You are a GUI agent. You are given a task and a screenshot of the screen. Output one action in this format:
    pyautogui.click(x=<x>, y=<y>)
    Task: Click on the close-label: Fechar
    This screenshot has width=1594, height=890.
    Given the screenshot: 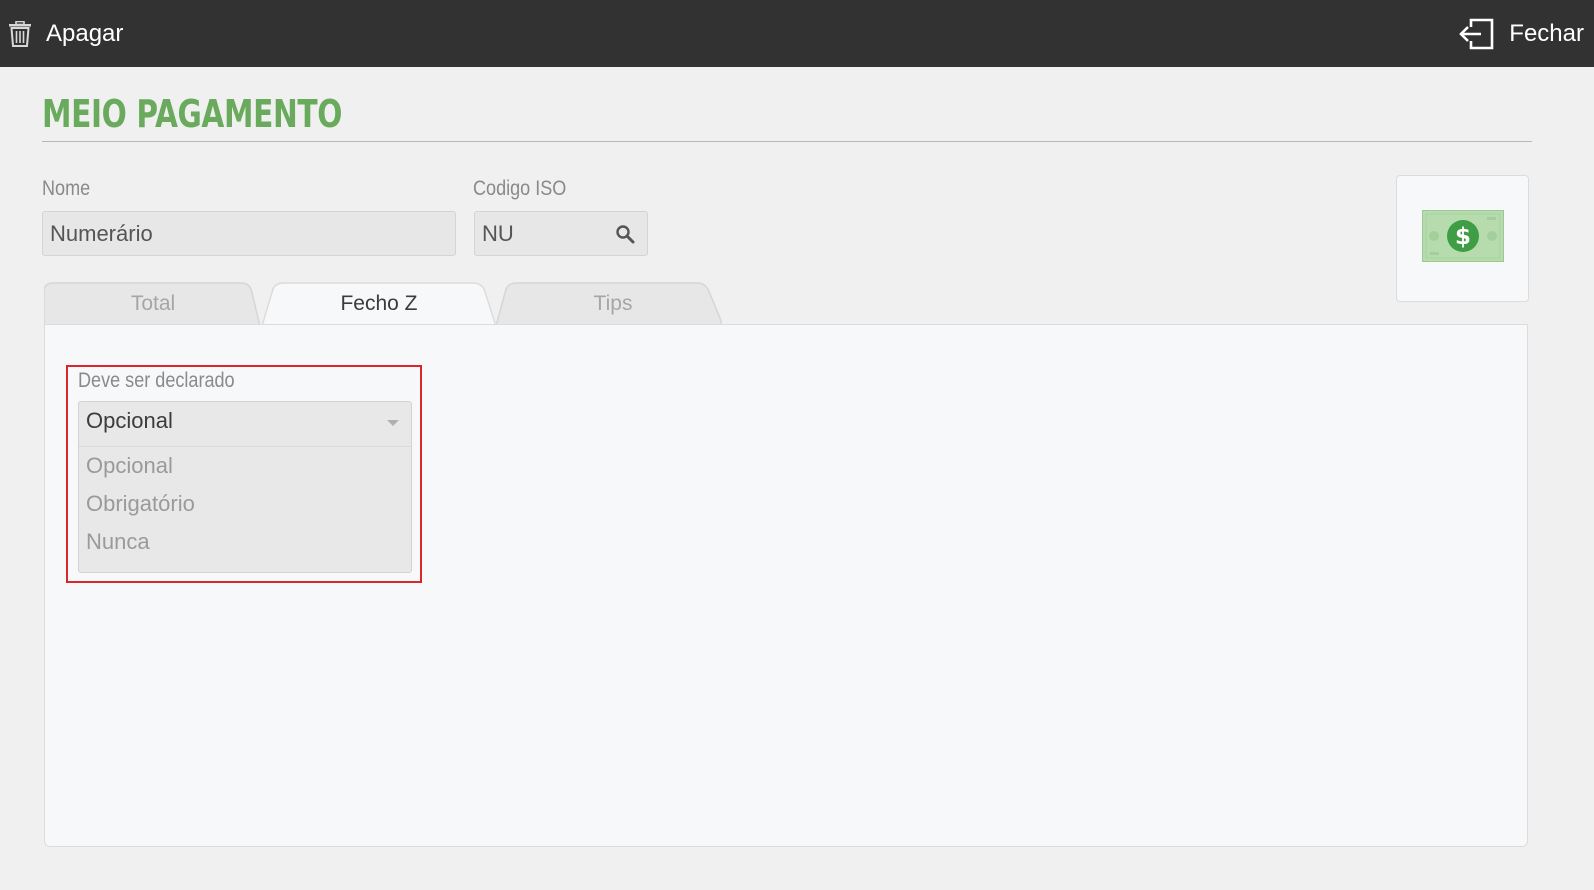 What is the action you would take?
    pyautogui.click(x=1546, y=33)
    